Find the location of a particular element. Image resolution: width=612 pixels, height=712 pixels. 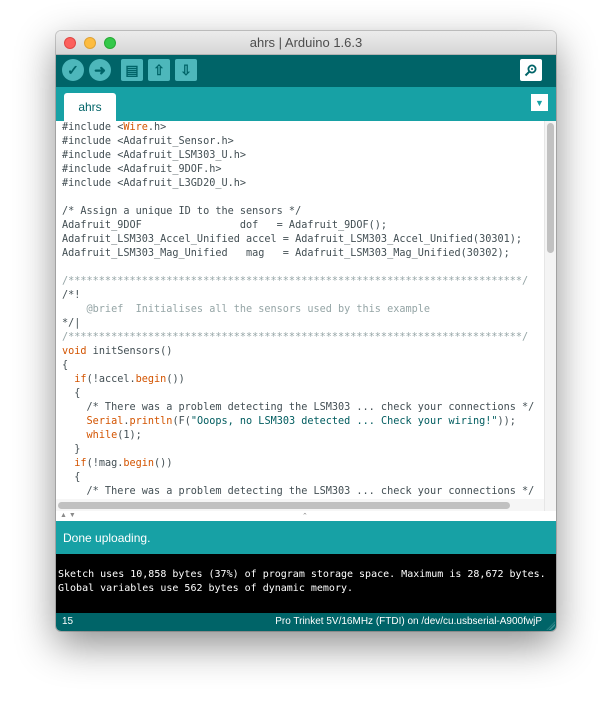

drag-grip-icon: ⌃ is located at coordinates (305, 516).